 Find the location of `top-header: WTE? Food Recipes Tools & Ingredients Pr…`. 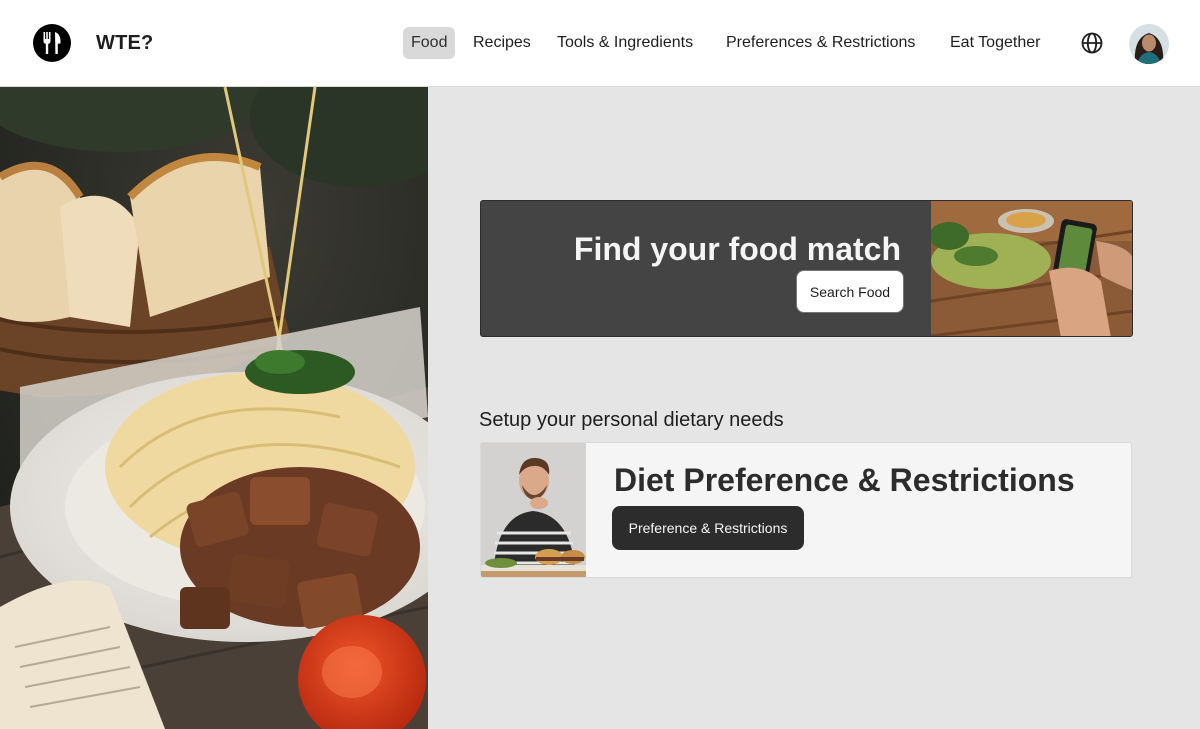

top-header: WTE? Food Recipes Tools & Ingredients Pr… is located at coordinates (600, 43).